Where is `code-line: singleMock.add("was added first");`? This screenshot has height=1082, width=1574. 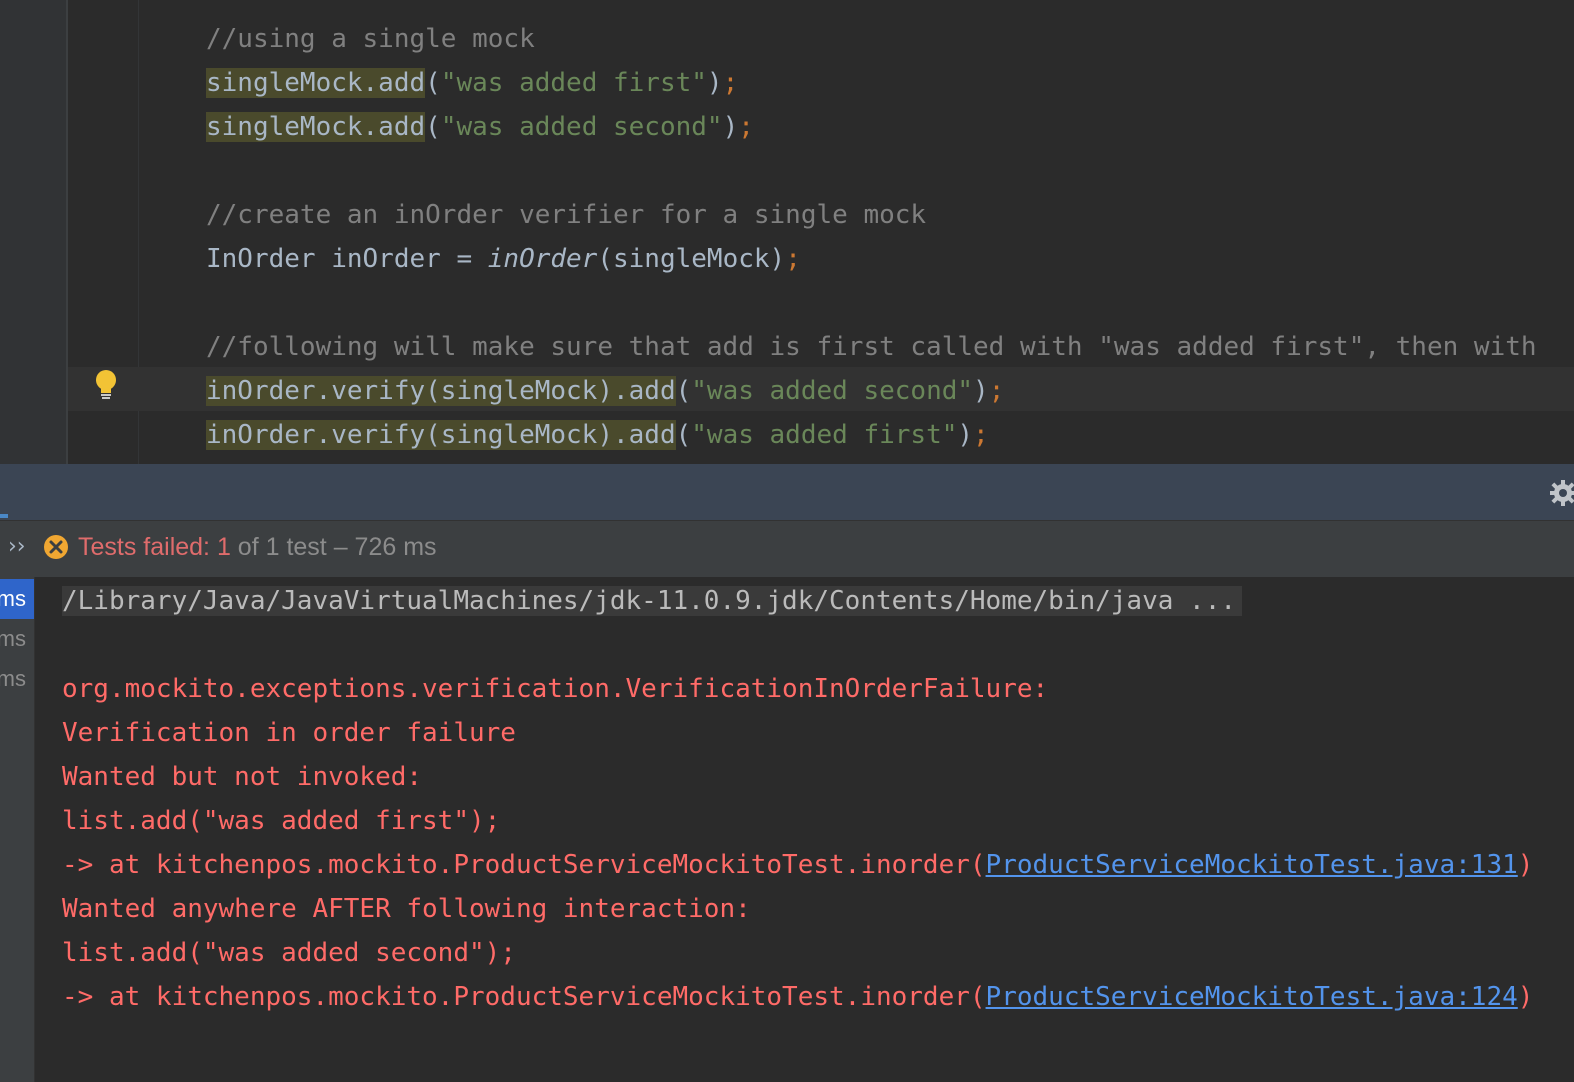 code-line: singleMock.add("was added first"); is located at coordinates (472, 83).